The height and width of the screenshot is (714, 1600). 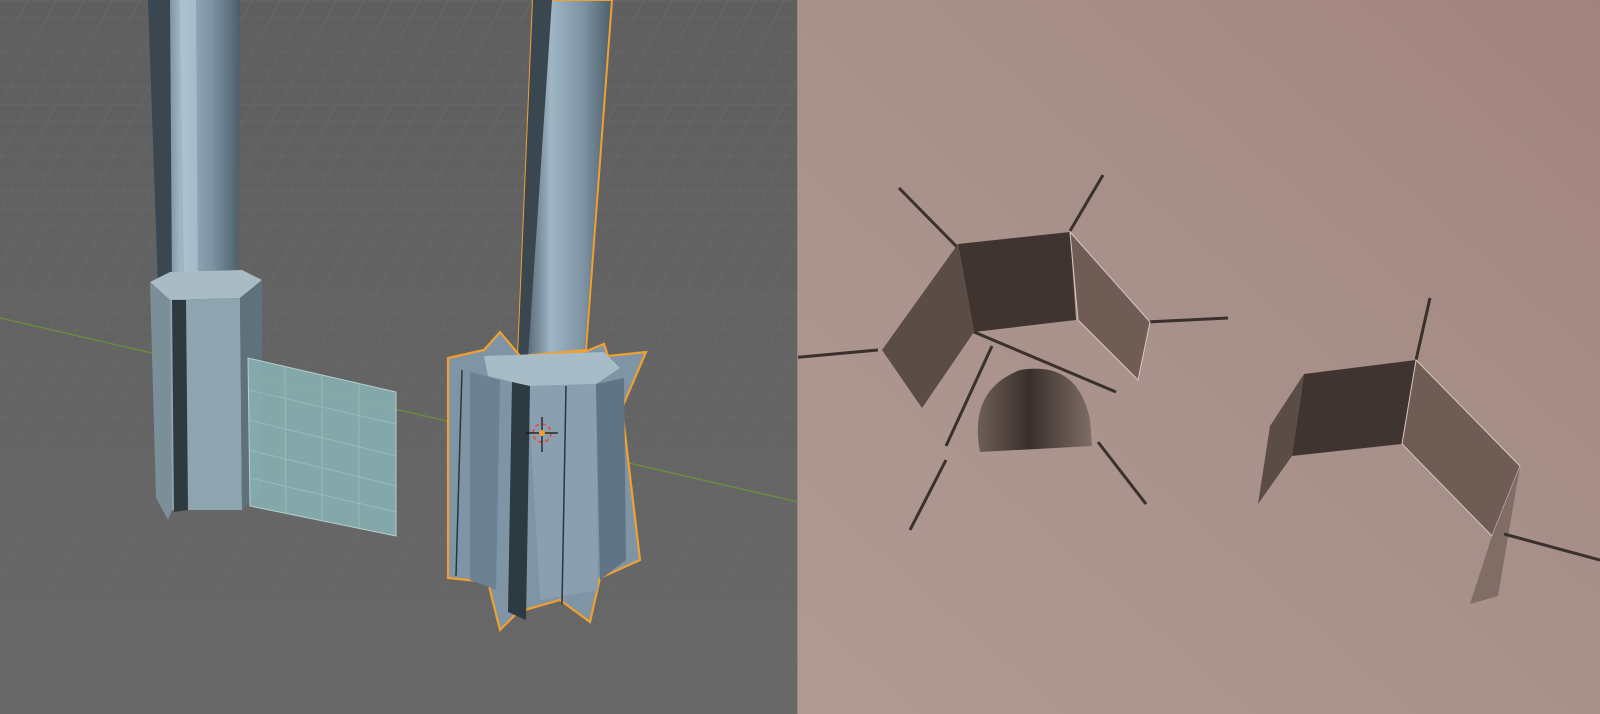 What do you see at coordinates (485, 481) in the screenshot?
I see `star-fin-left` at bounding box center [485, 481].